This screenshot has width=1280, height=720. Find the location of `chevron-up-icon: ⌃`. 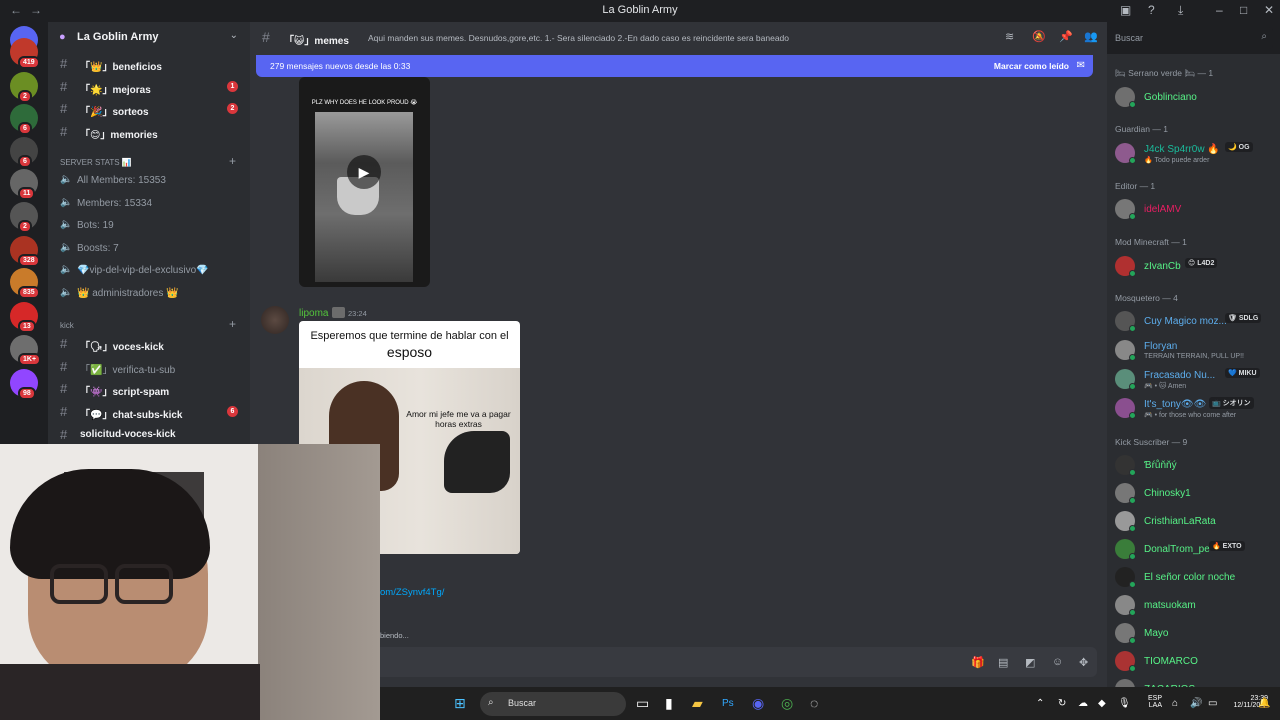

chevron-up-icon: ⌃ is located at coordinates (1040, 703).